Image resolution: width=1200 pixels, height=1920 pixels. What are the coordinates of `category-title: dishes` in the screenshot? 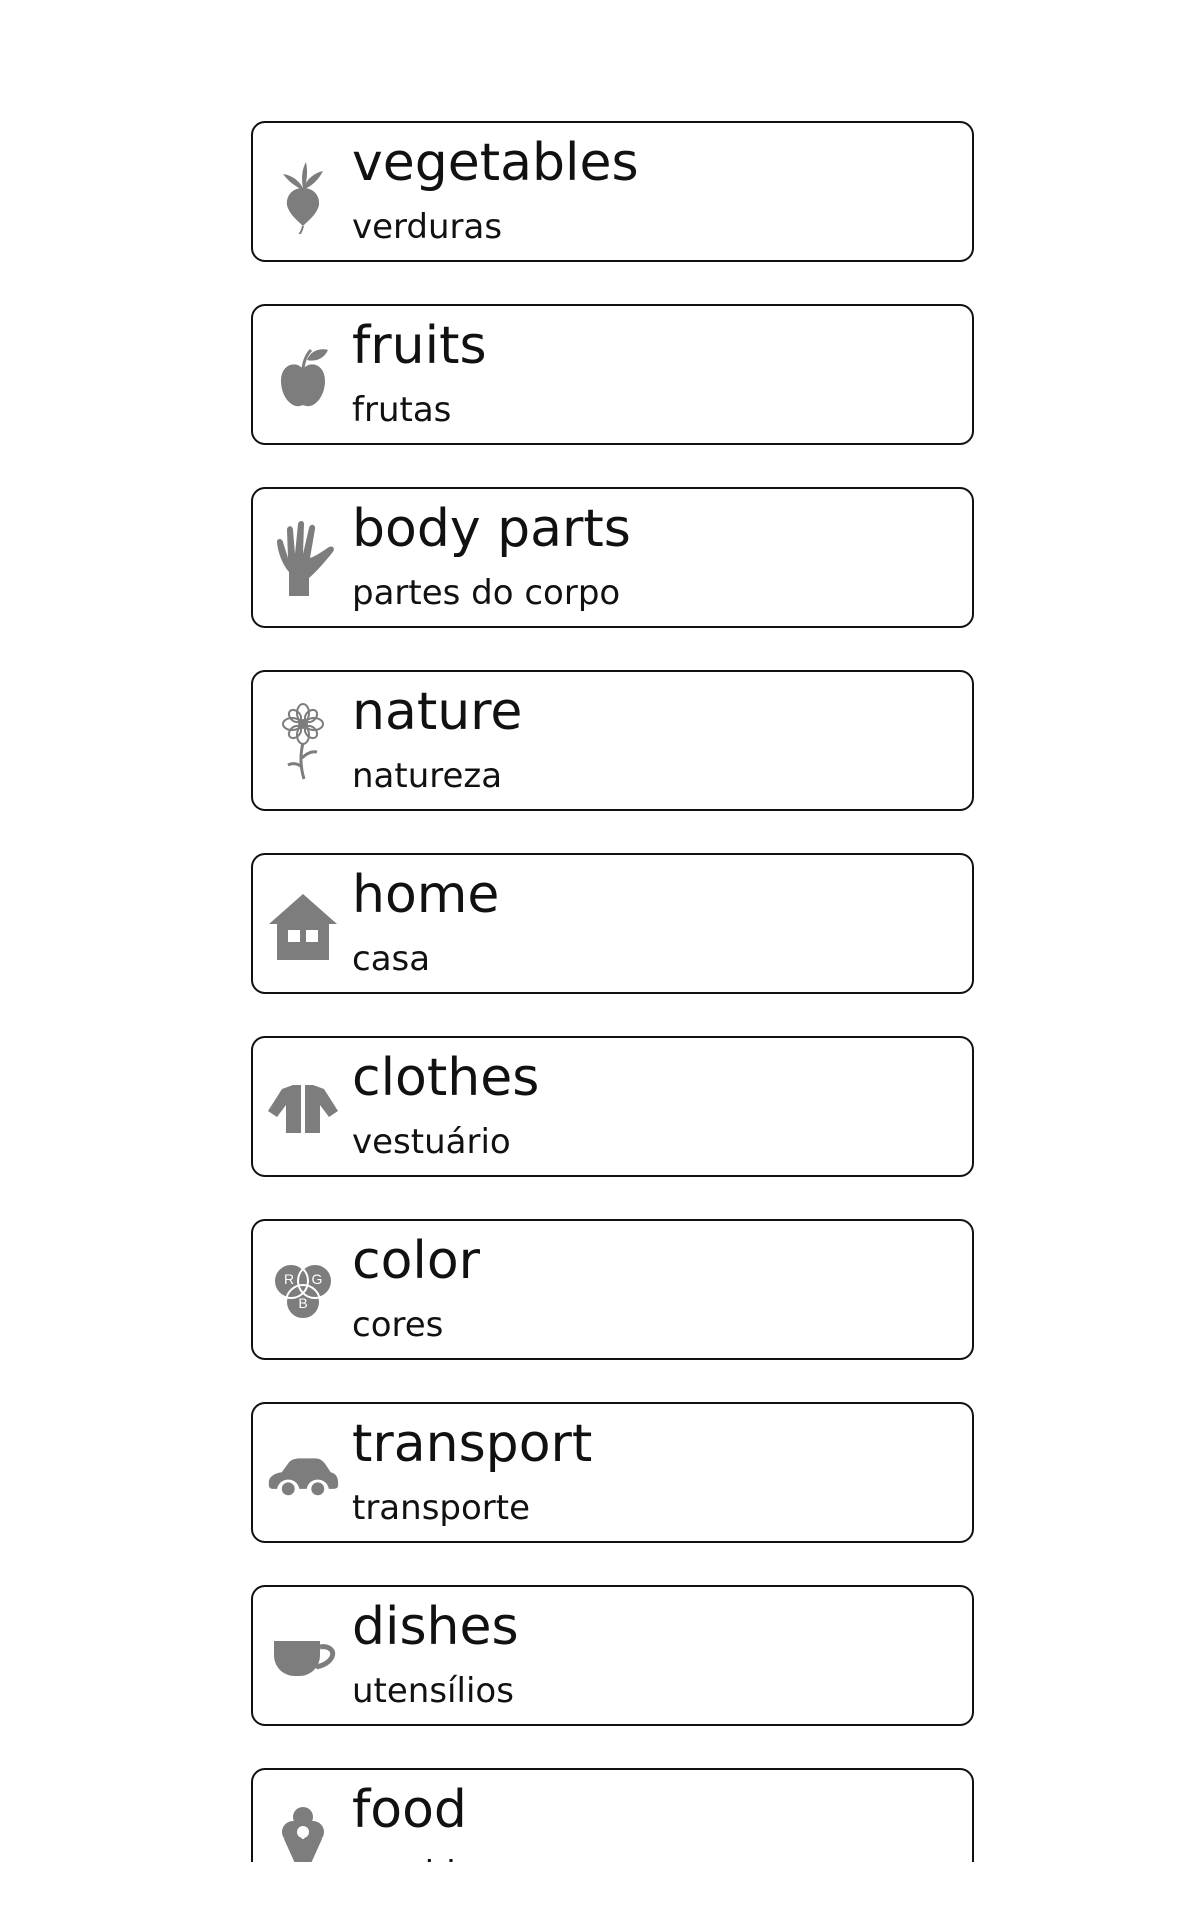 It's located at (435, 1627).